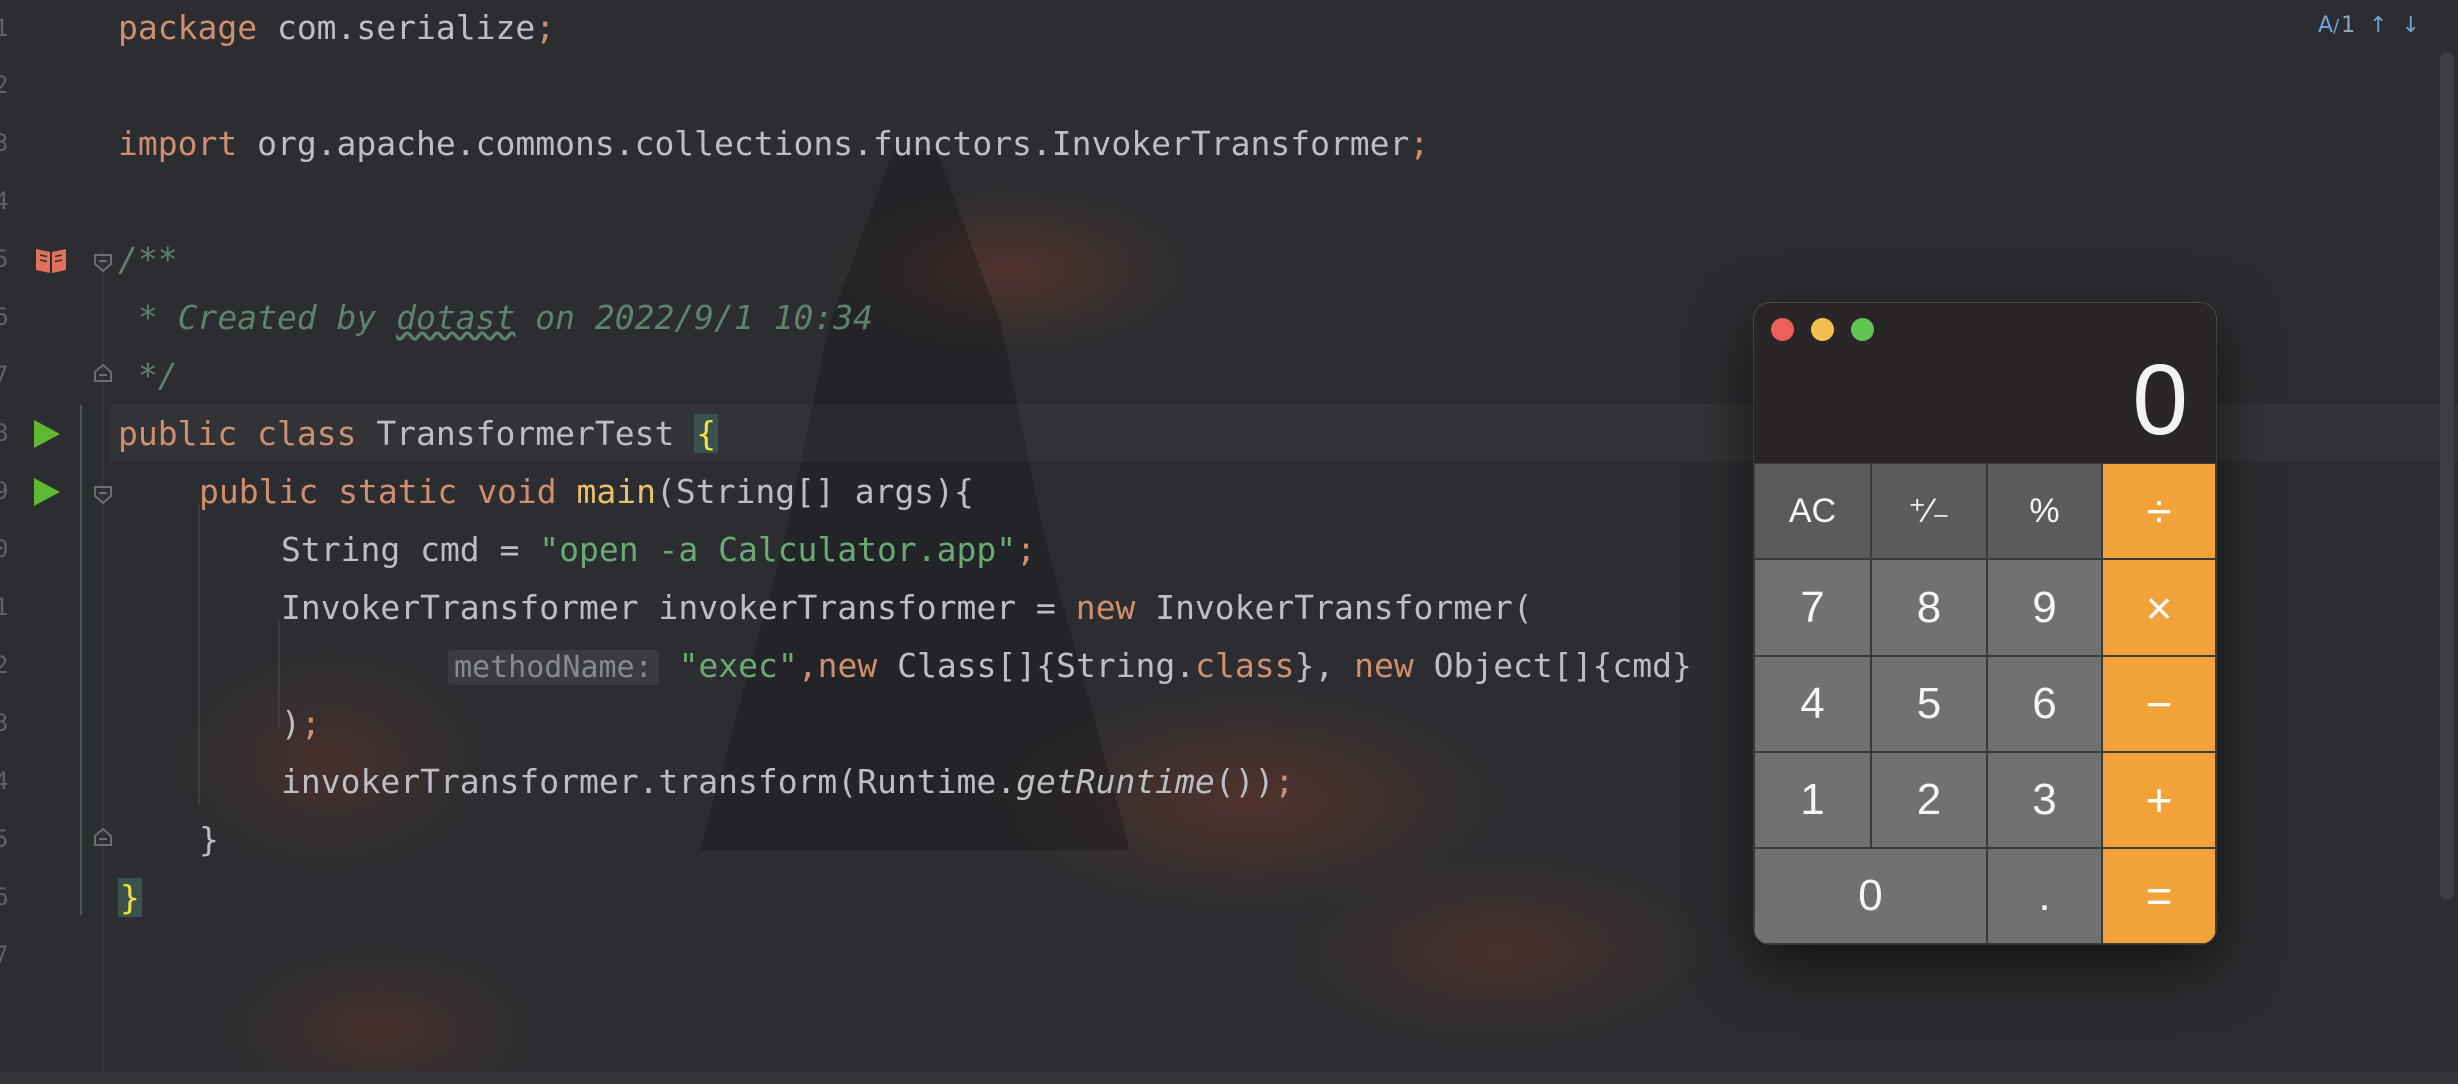  Describe the element at coordinates (2159, 896) in the screenshot. I see `equals-button: =` at that location.